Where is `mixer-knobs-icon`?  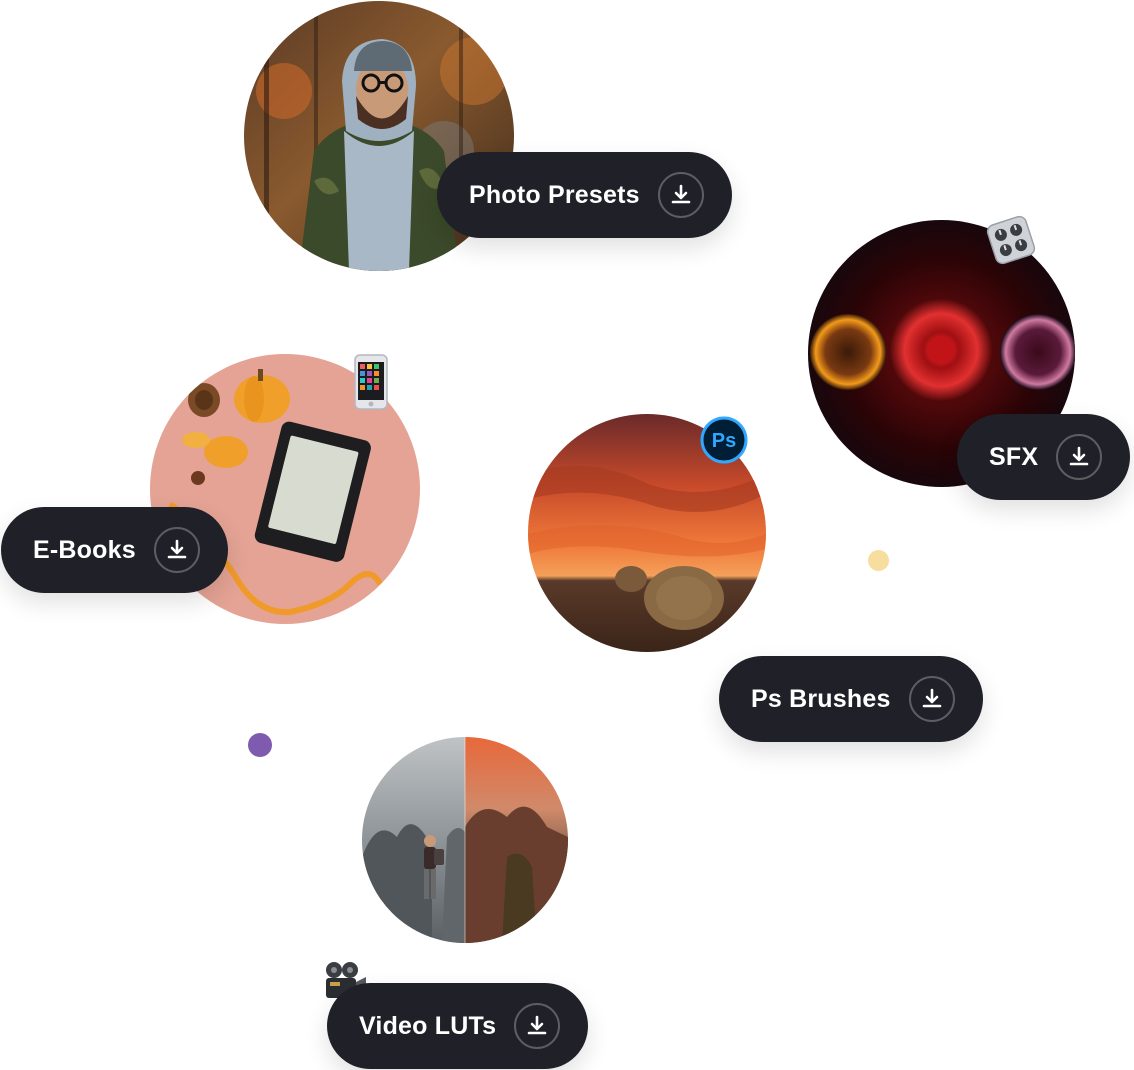 mixer-knobs-icon is located at coordinates (1011, 240).